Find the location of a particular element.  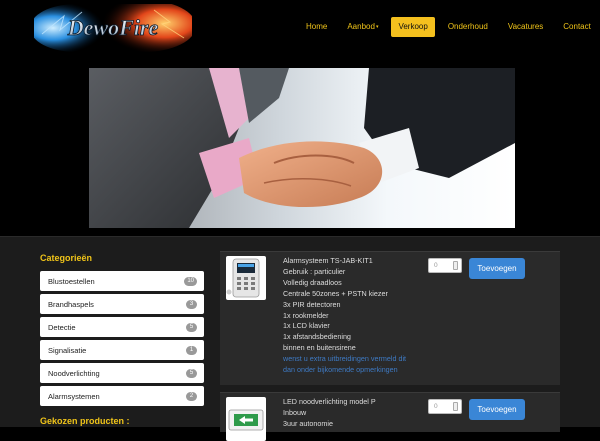

dewofire-logo: DewoFire is located at coordinates (113, 26).